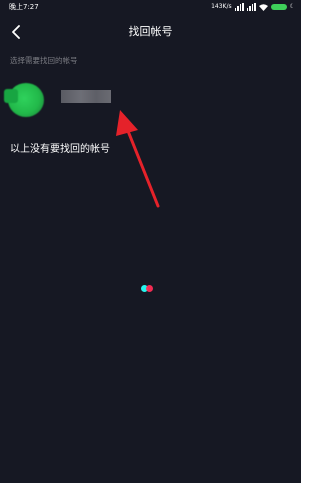  I want to click on loading-indicator, so click(149, 289).